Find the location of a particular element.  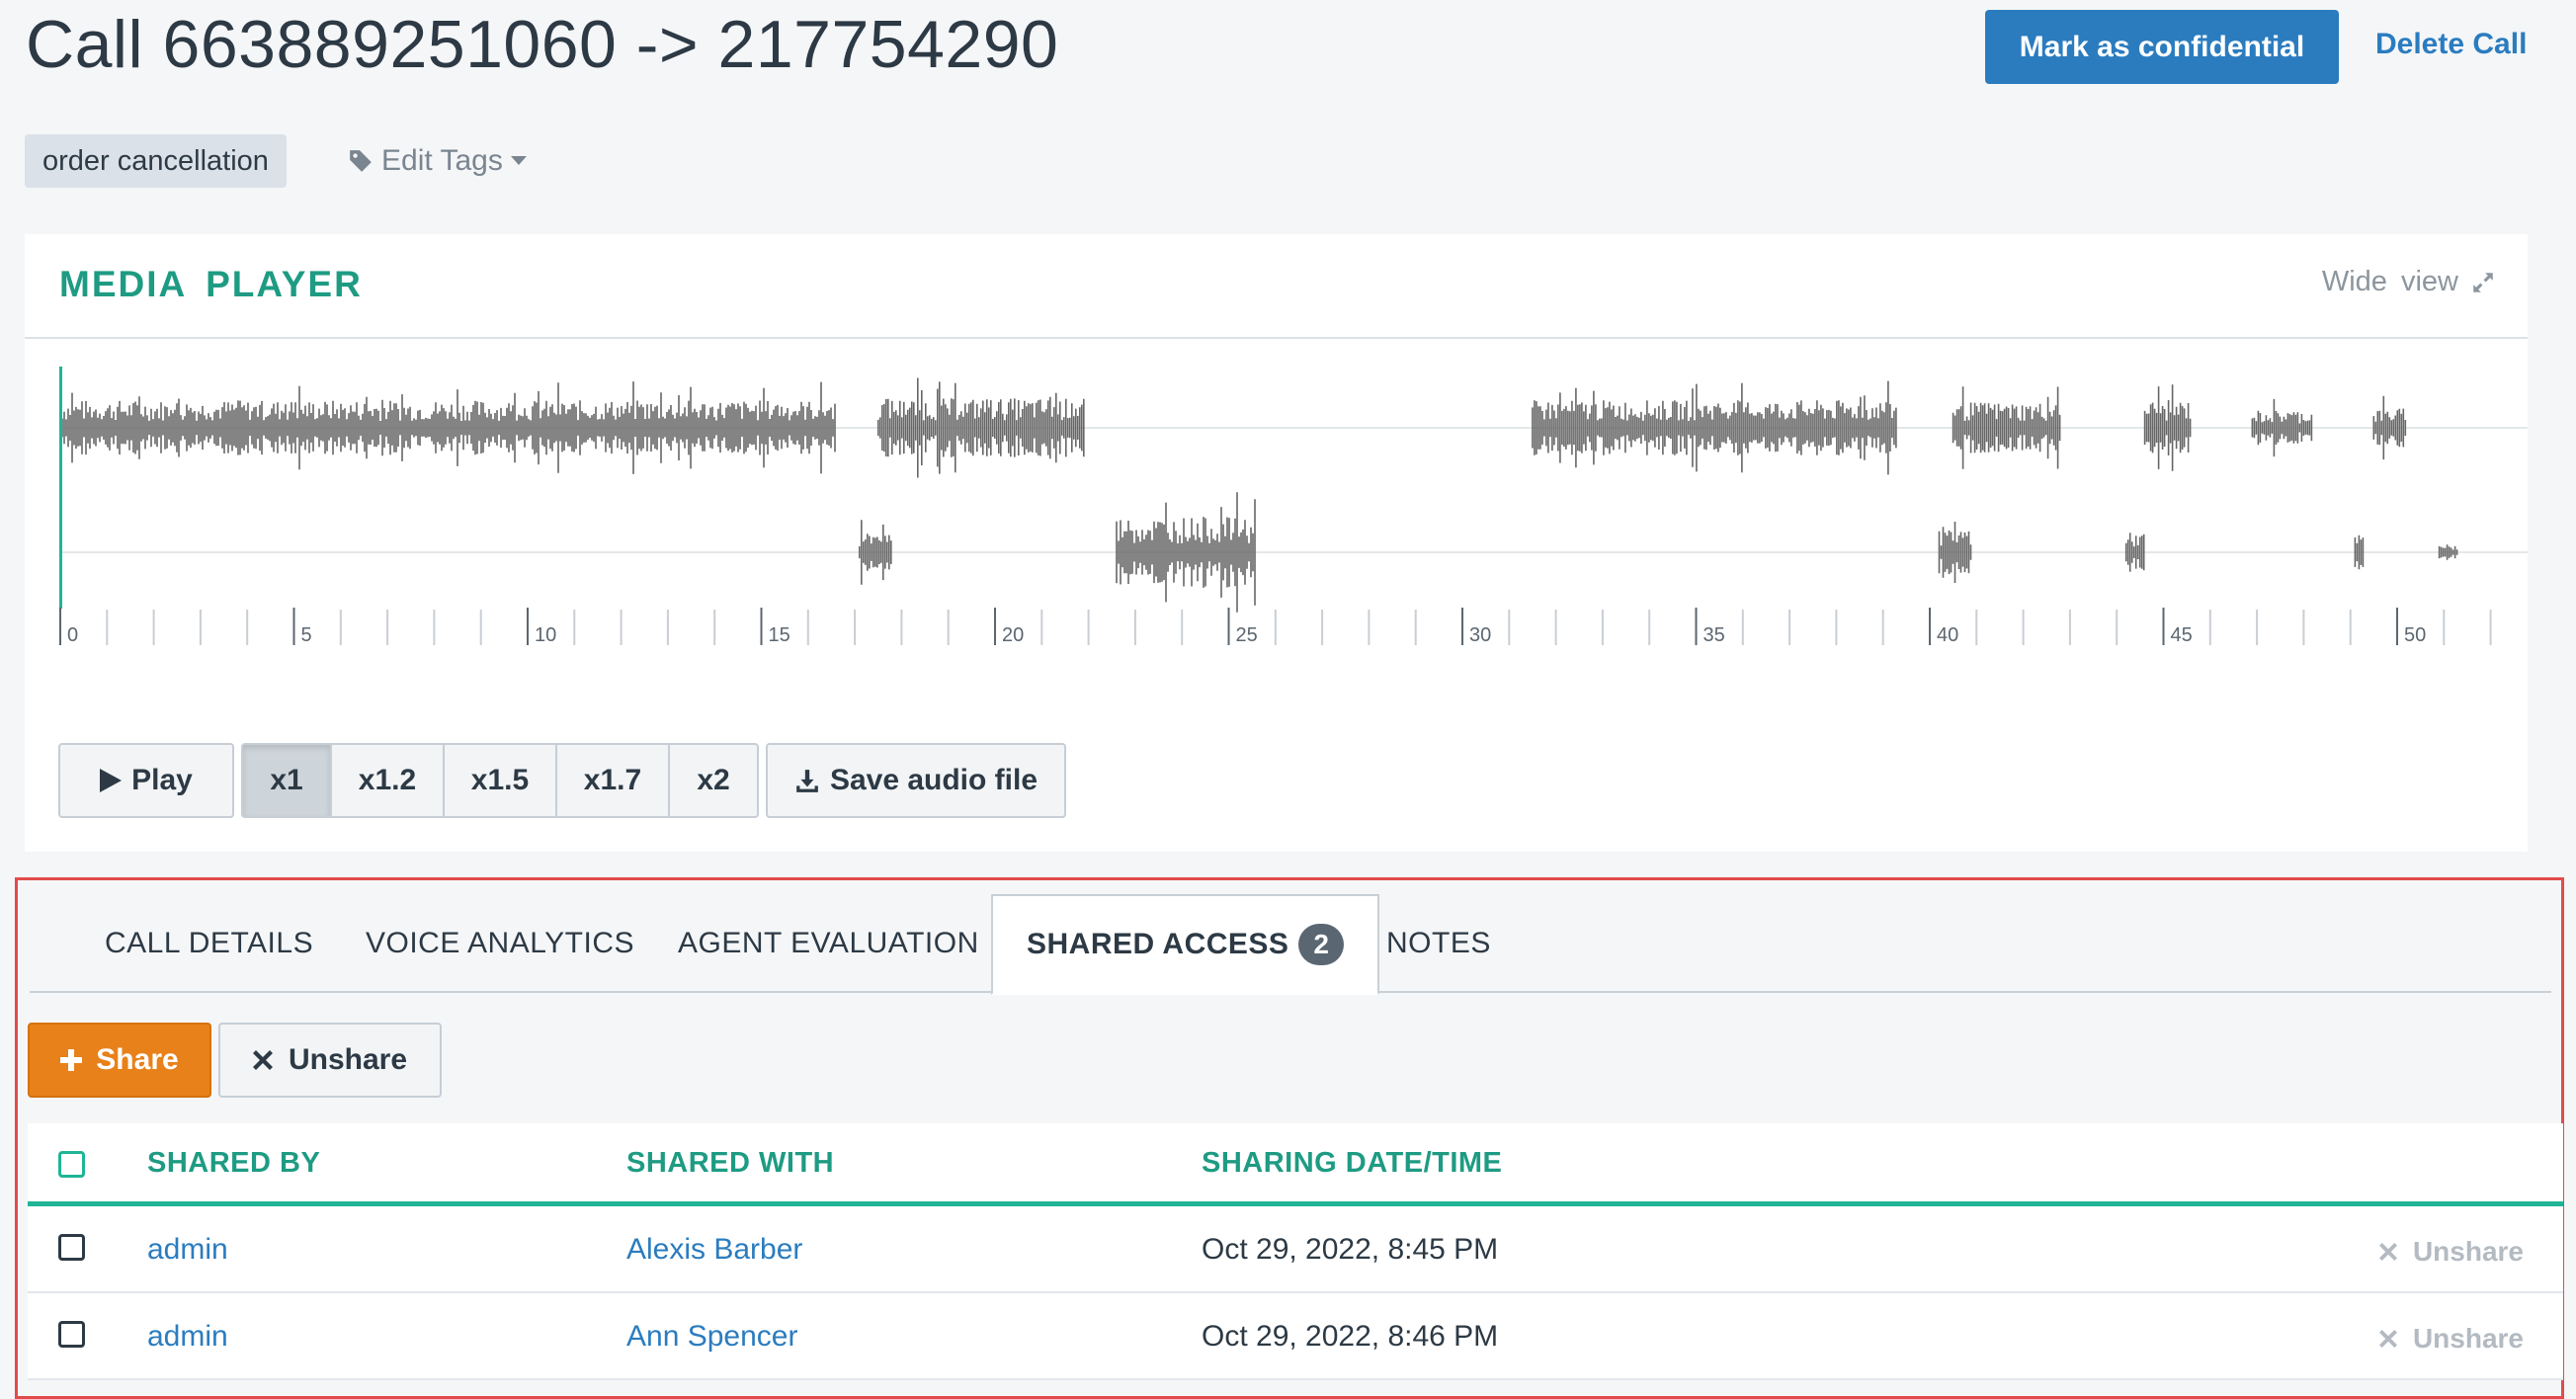

tab-shared-access: SHARED ACCESS 2 is located at coordinates (1185, 945).